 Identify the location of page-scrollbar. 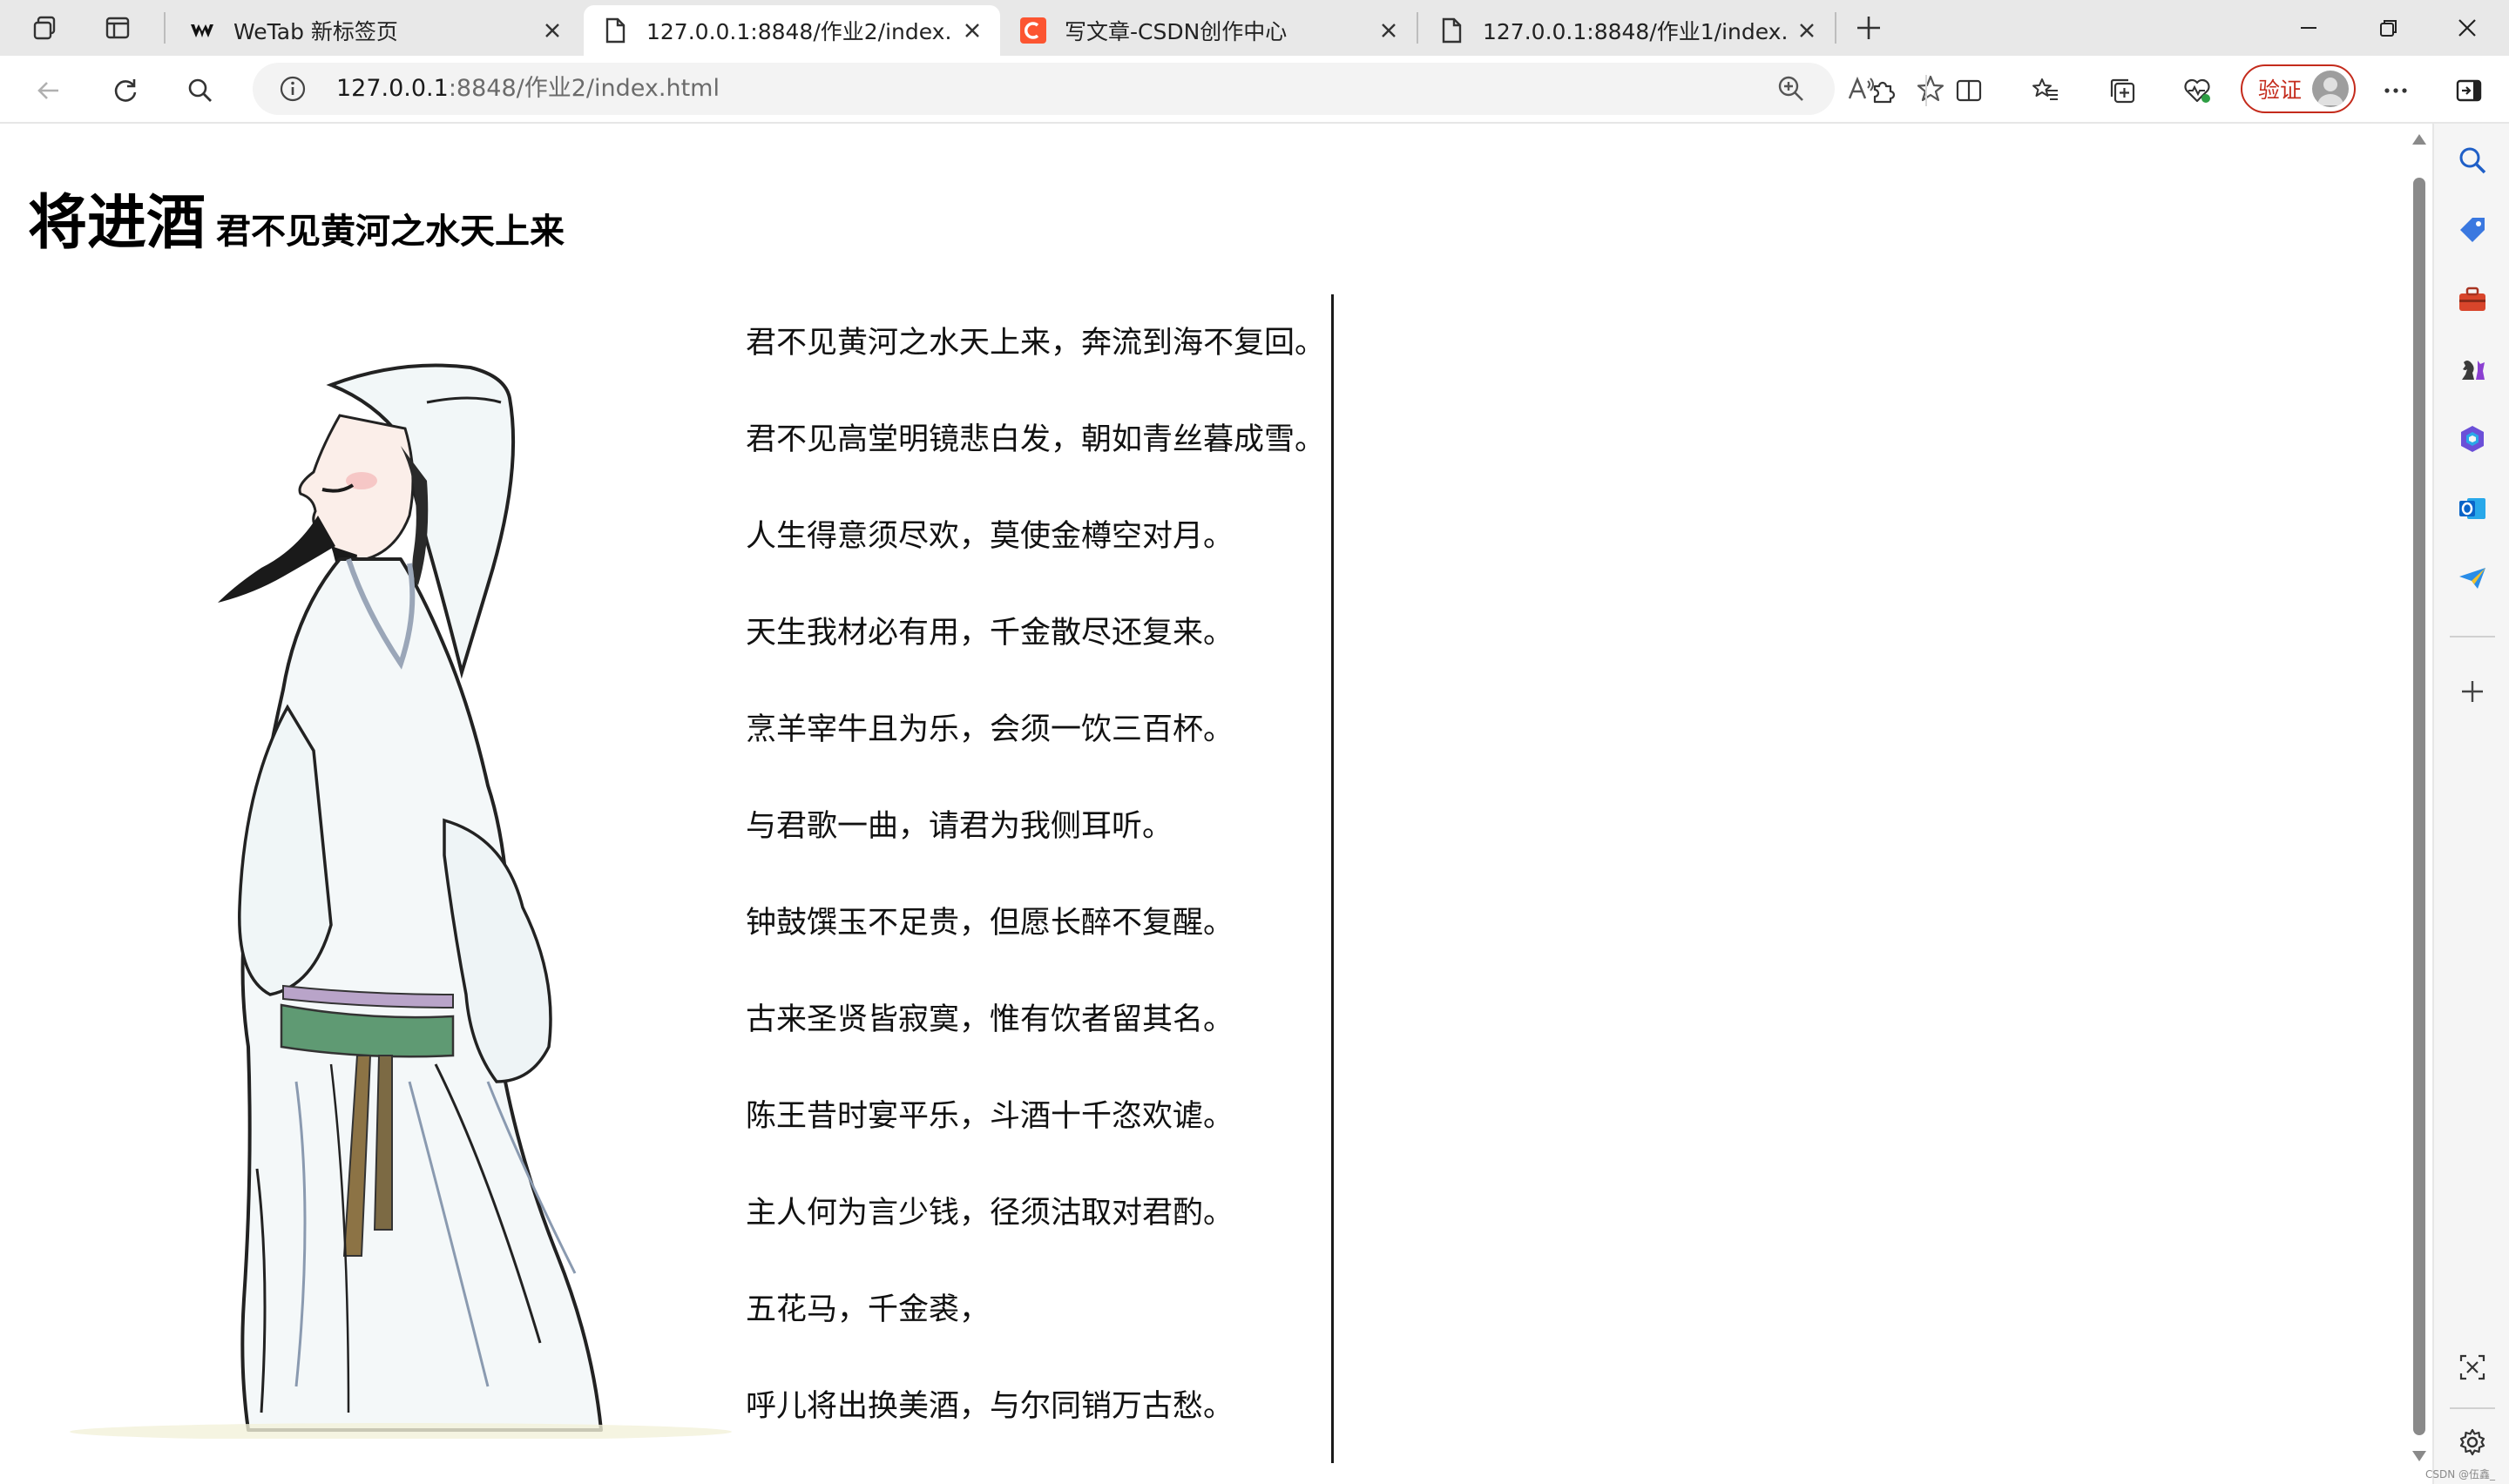
(2419, 799).